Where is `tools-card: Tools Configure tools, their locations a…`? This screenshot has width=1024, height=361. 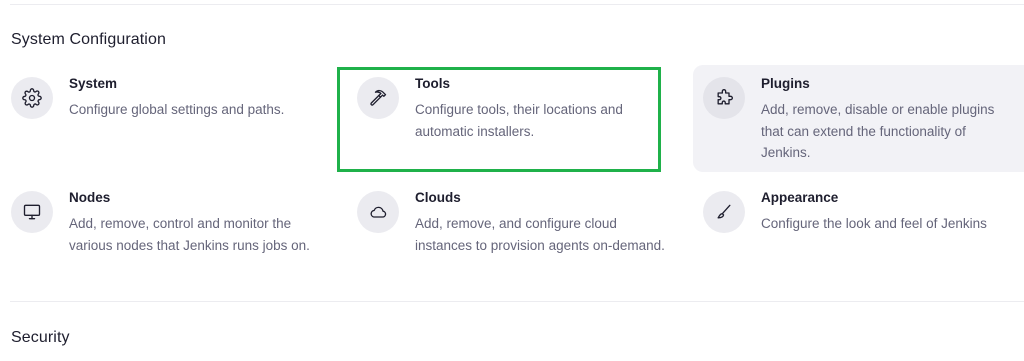
tools-card: Tools Configure tools, their locations a… is located at coordinates (507, 115).